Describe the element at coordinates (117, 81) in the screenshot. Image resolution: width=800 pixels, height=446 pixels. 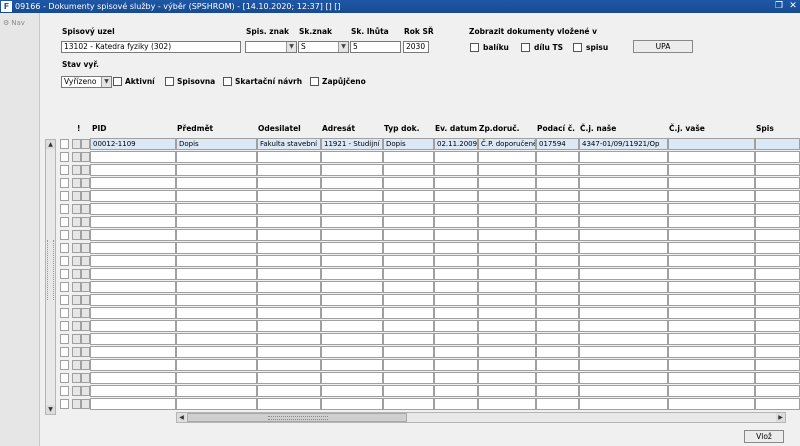
I see `aktivni-checkbox` at that location.